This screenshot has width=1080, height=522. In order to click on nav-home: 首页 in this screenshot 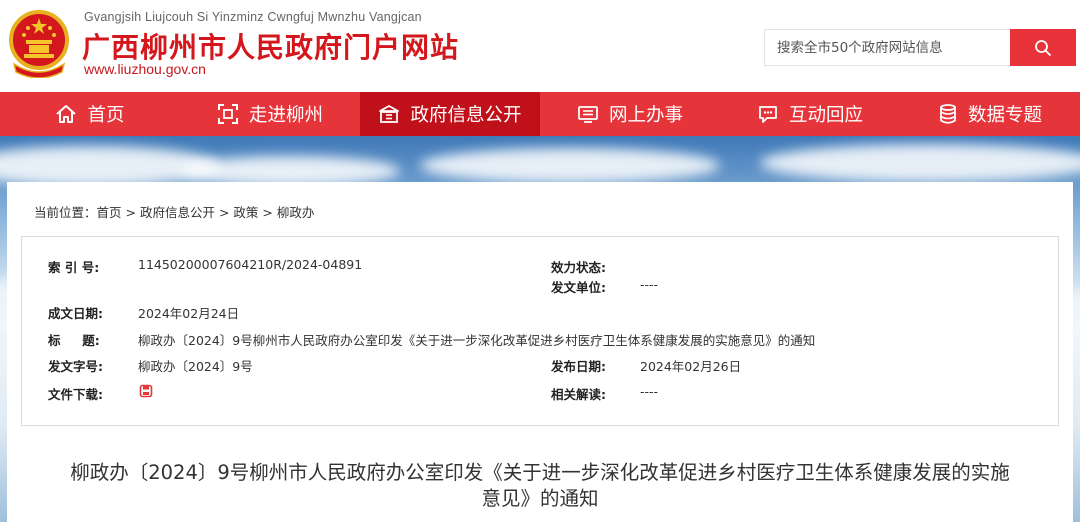, I will do `click(90, 114)`.